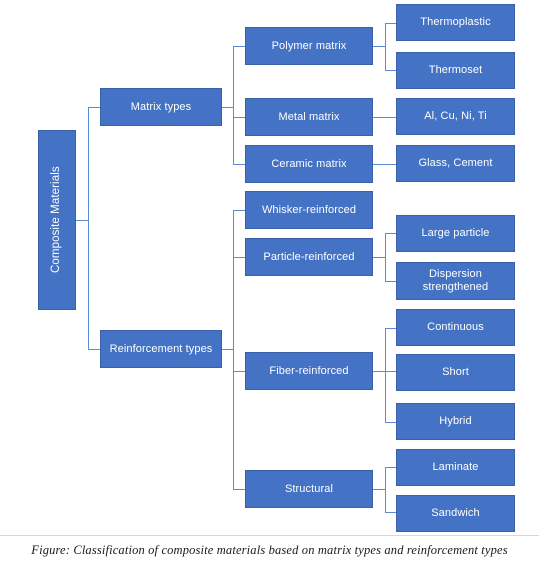 The width and height of the screenshot is (539, 564). I want to click on connector-fiber-reinforced-stub, so click(379, 371).